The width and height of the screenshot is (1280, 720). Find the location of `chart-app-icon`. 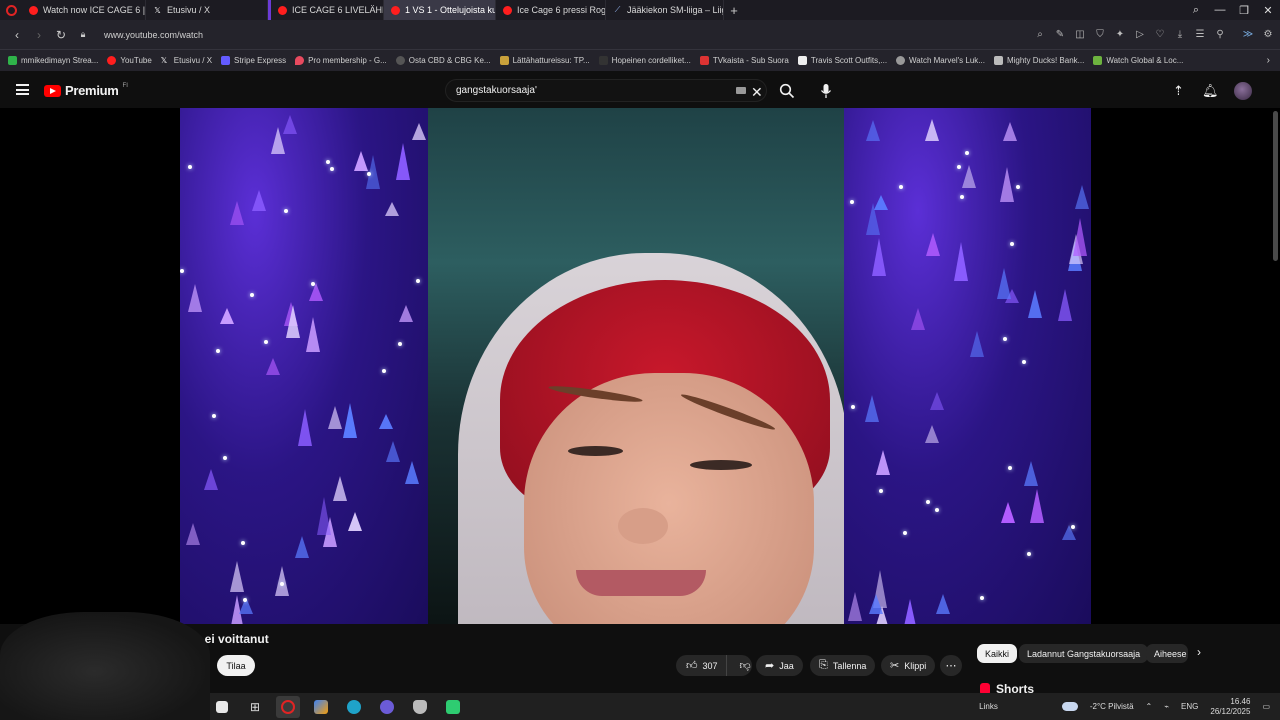

chart-app-icon is located at coordinates (321, 707).